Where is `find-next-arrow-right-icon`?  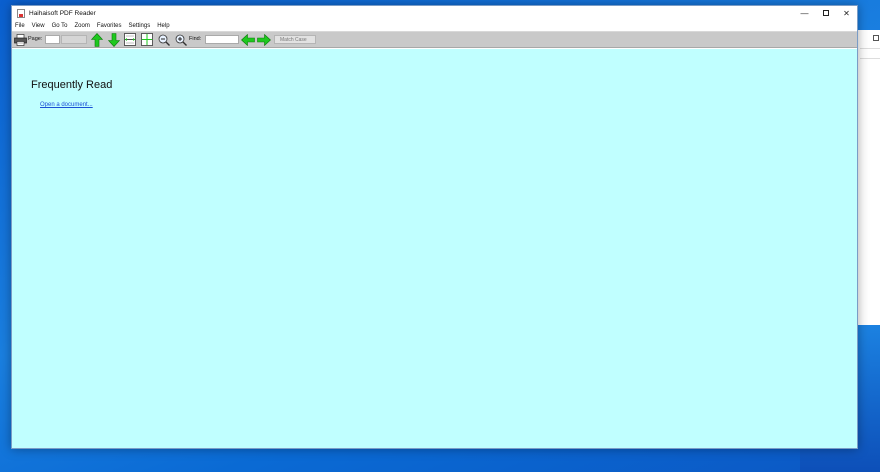
find-next-arrow-right-icon is located at coordinates (264, 39).